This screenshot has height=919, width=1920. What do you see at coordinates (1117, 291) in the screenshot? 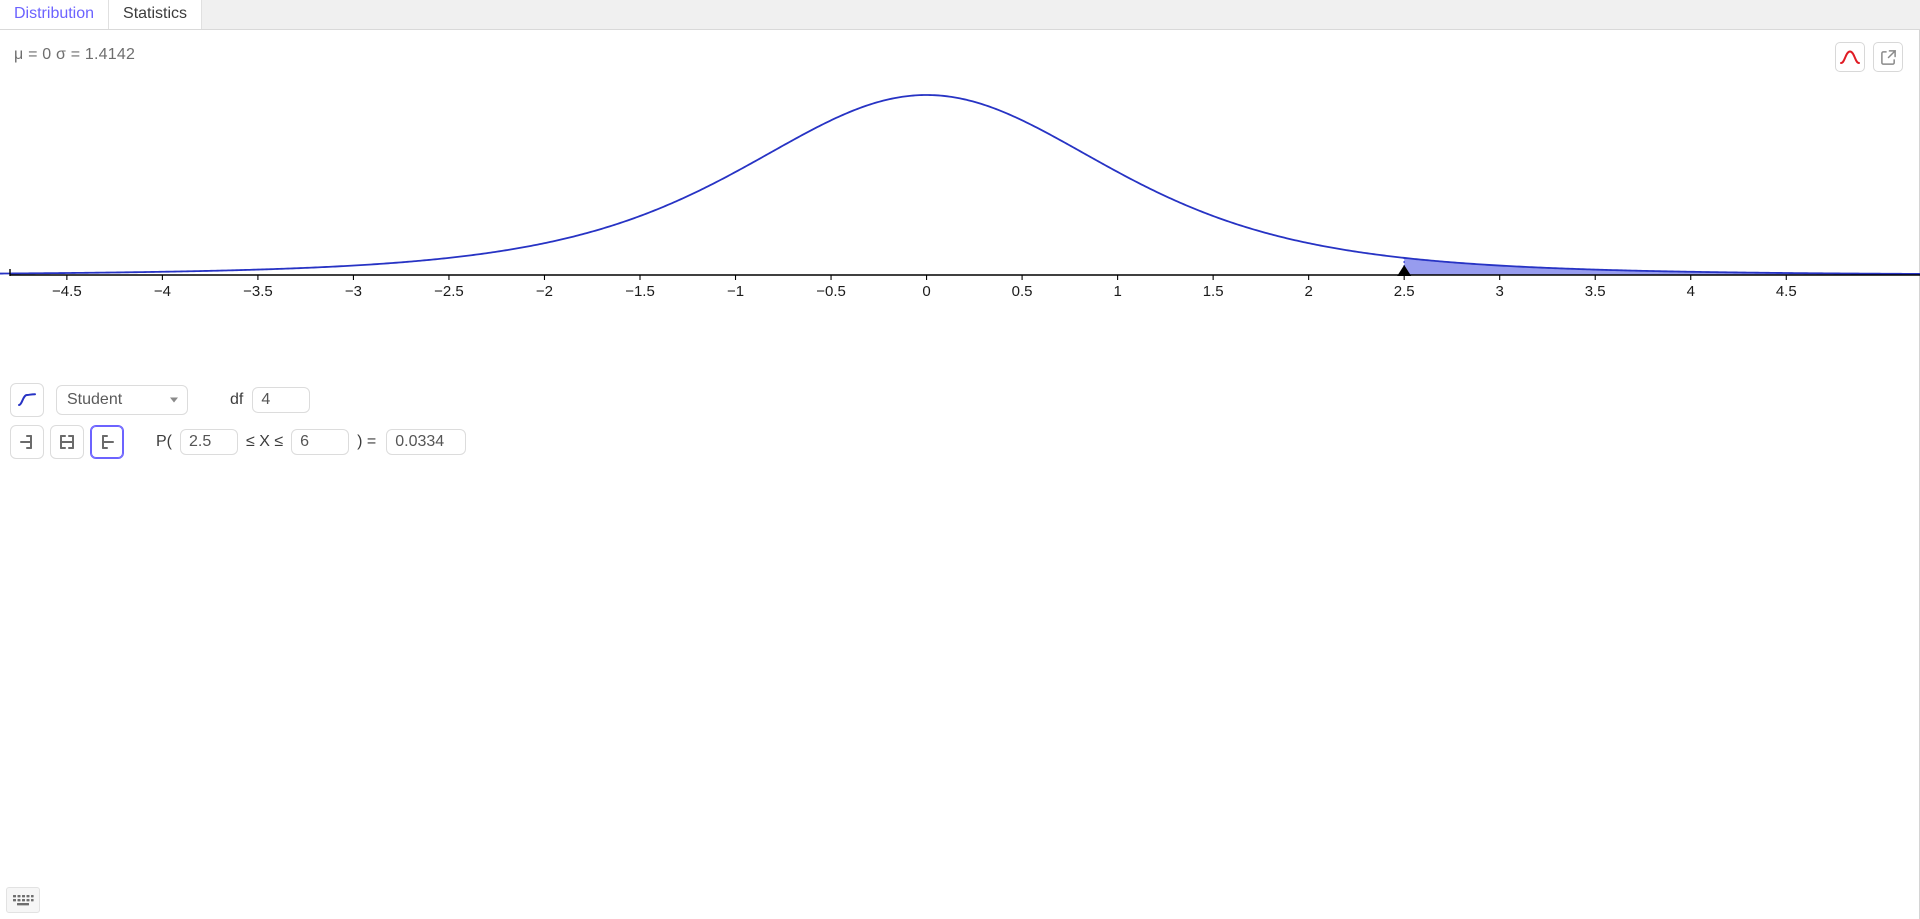
I see `x-tick-label: 1` at bounding box center [1117, 291].